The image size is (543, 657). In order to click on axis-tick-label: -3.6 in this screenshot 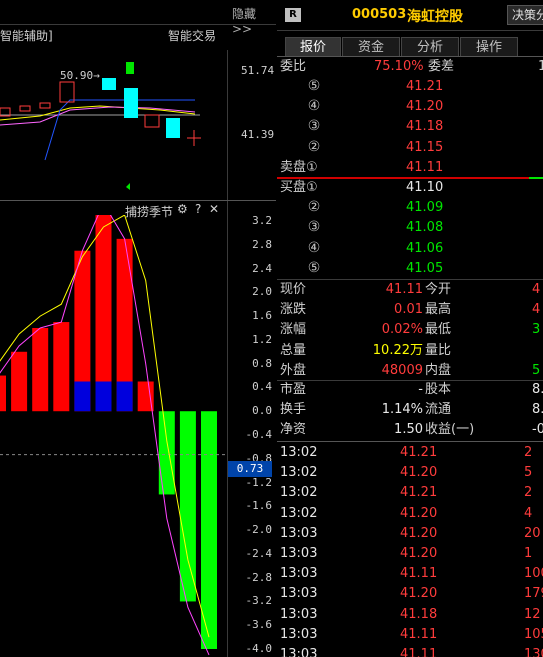, I will do `click(259, 625)`.